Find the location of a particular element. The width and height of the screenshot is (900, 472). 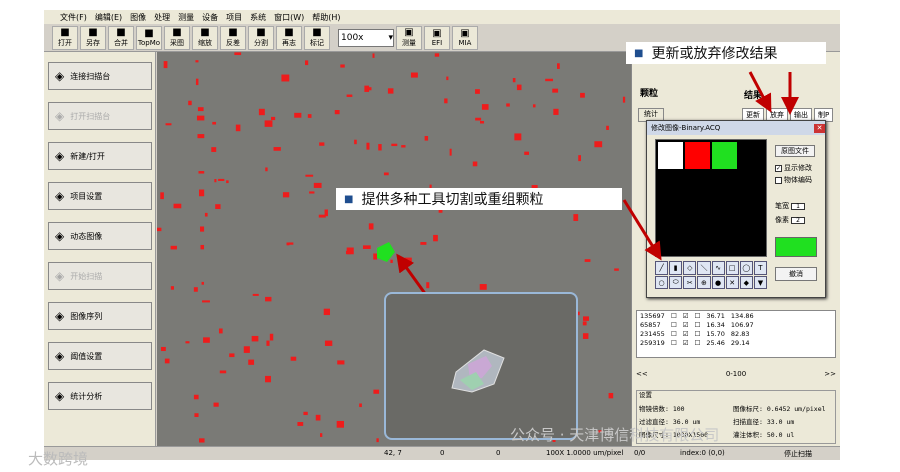

orig-file-button: 原图文件 is located at coordinates (795, 151).